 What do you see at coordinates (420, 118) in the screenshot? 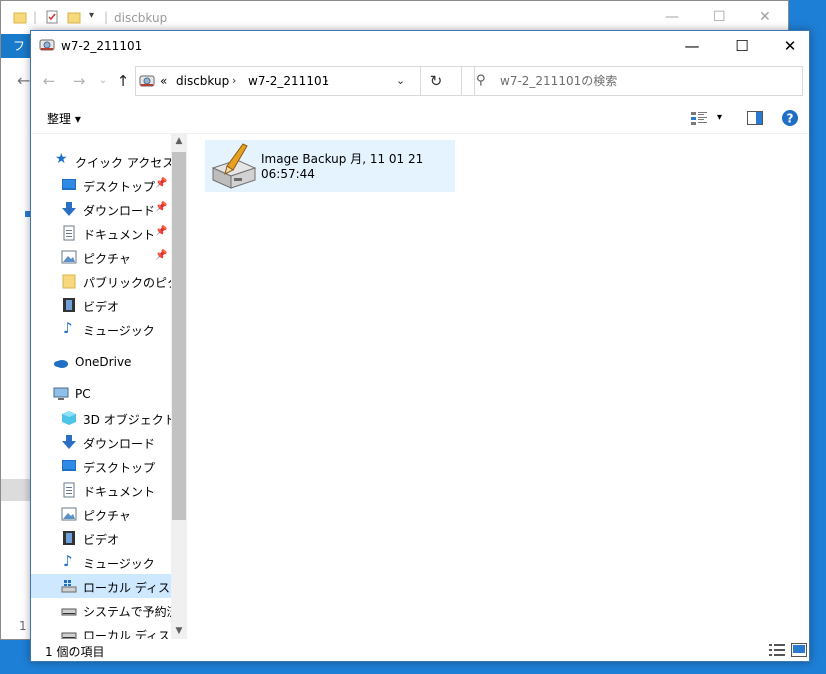
I see `command-bar: 整理 ▾ ▾ ?` at bounding box center [420, 118].